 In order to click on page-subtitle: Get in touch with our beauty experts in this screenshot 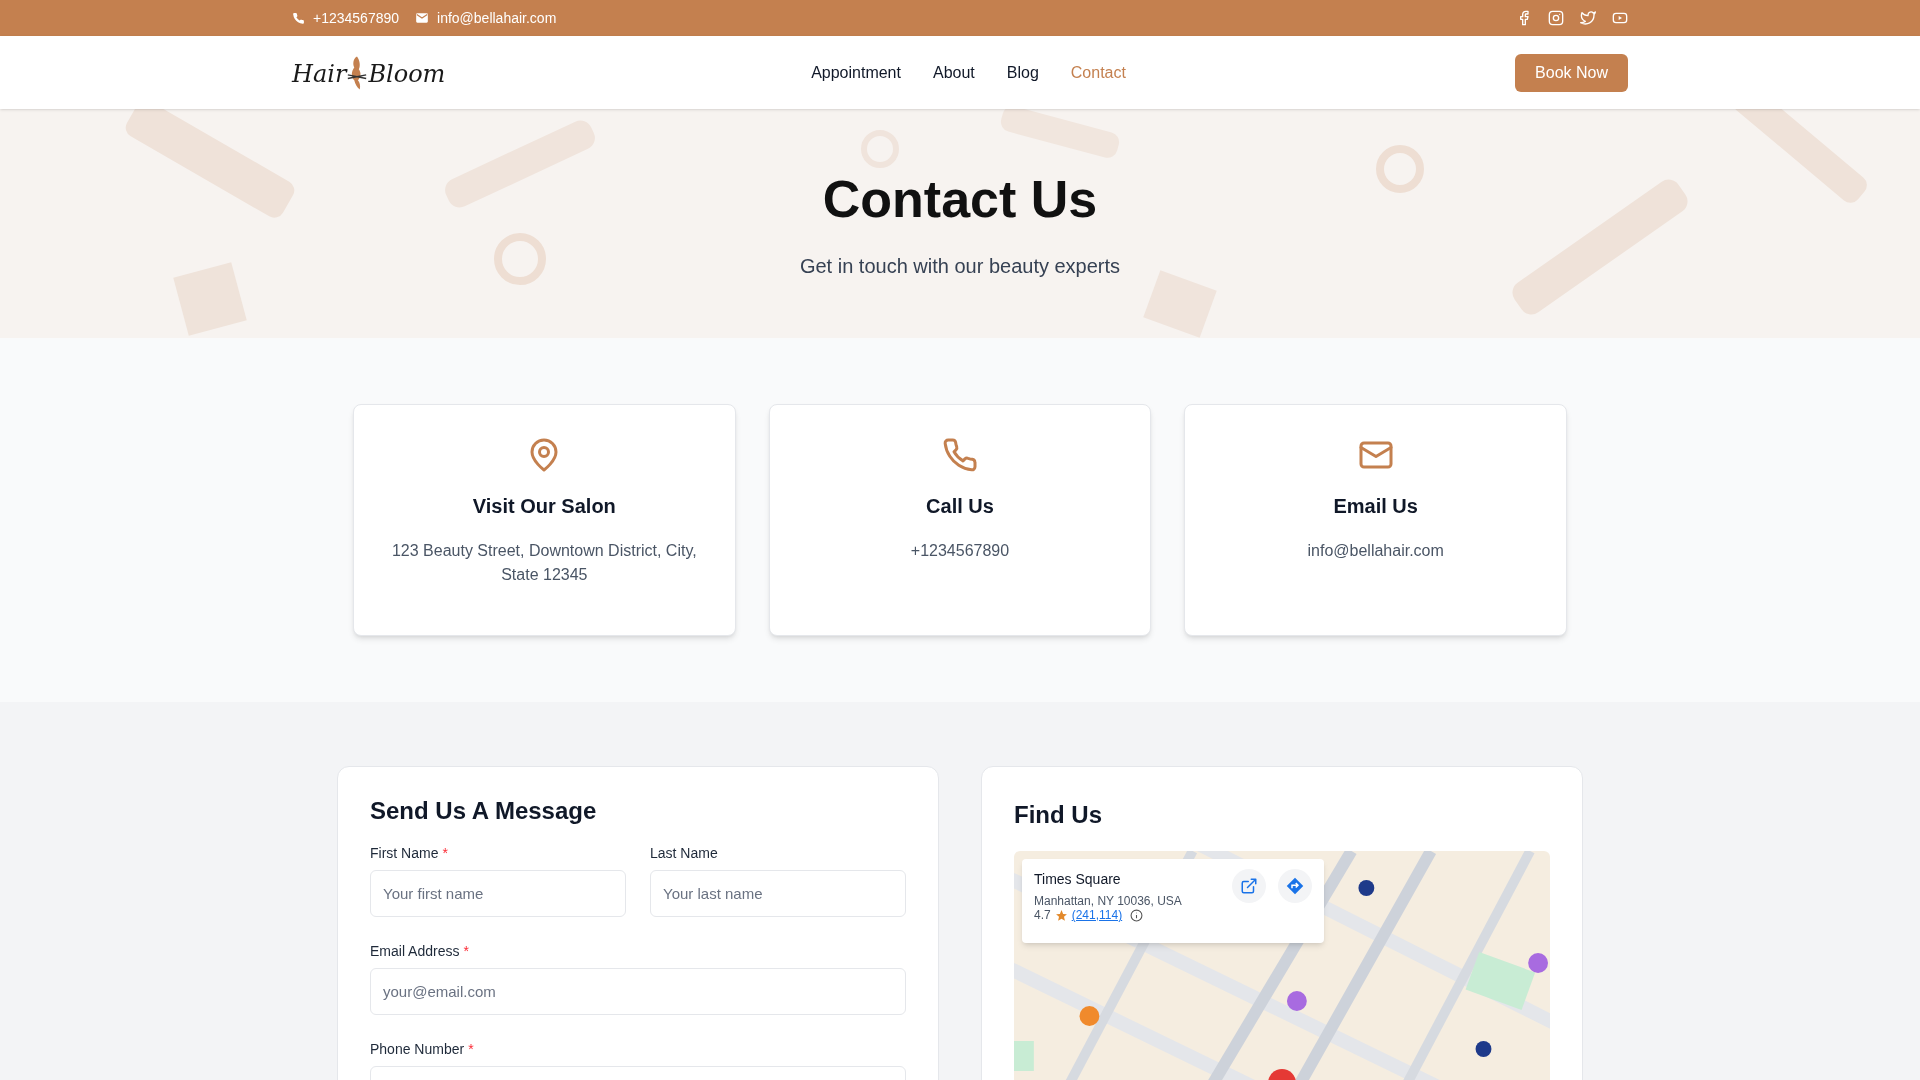, I will do `click(960, 266)`.